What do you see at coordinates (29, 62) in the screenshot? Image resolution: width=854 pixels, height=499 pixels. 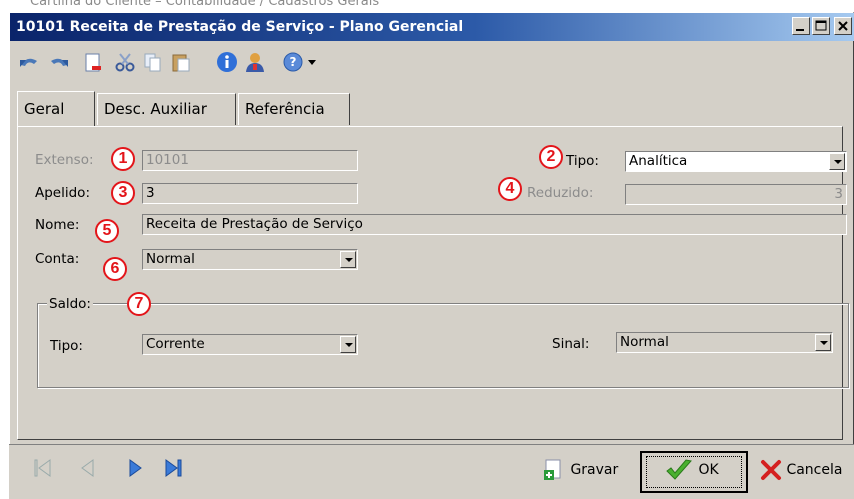 I see `undo-icon` at bounding box center [29, 62].